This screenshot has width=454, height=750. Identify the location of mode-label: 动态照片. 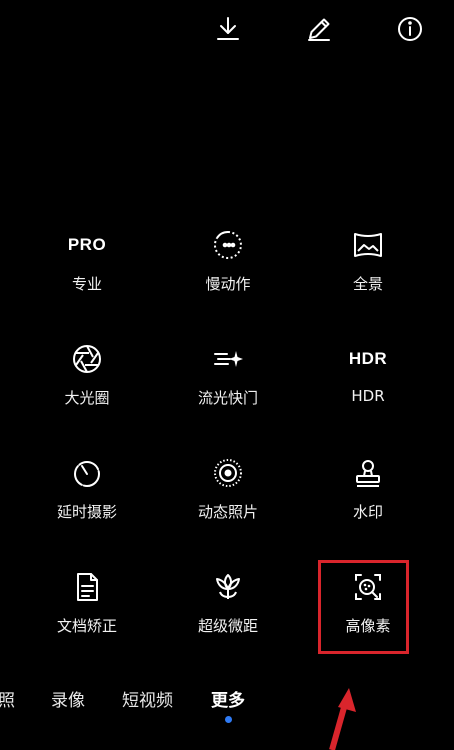
(227, 512).